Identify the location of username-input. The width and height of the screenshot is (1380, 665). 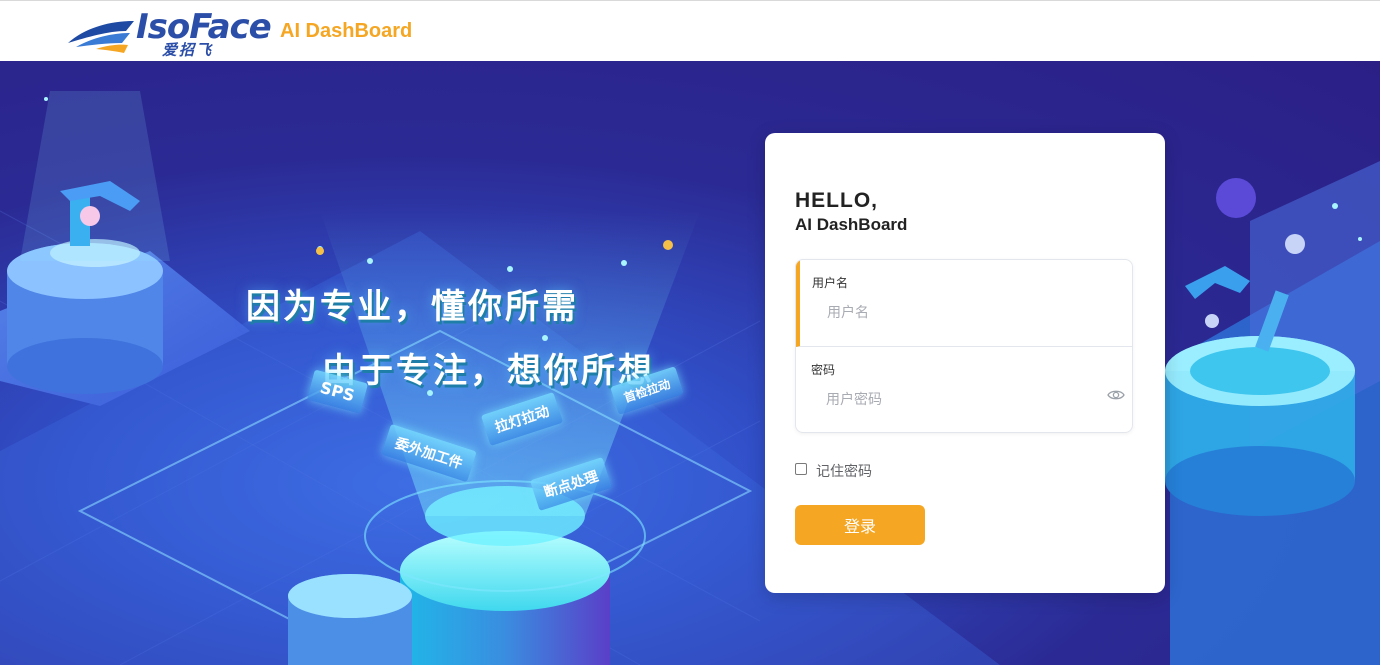
(962, 312).